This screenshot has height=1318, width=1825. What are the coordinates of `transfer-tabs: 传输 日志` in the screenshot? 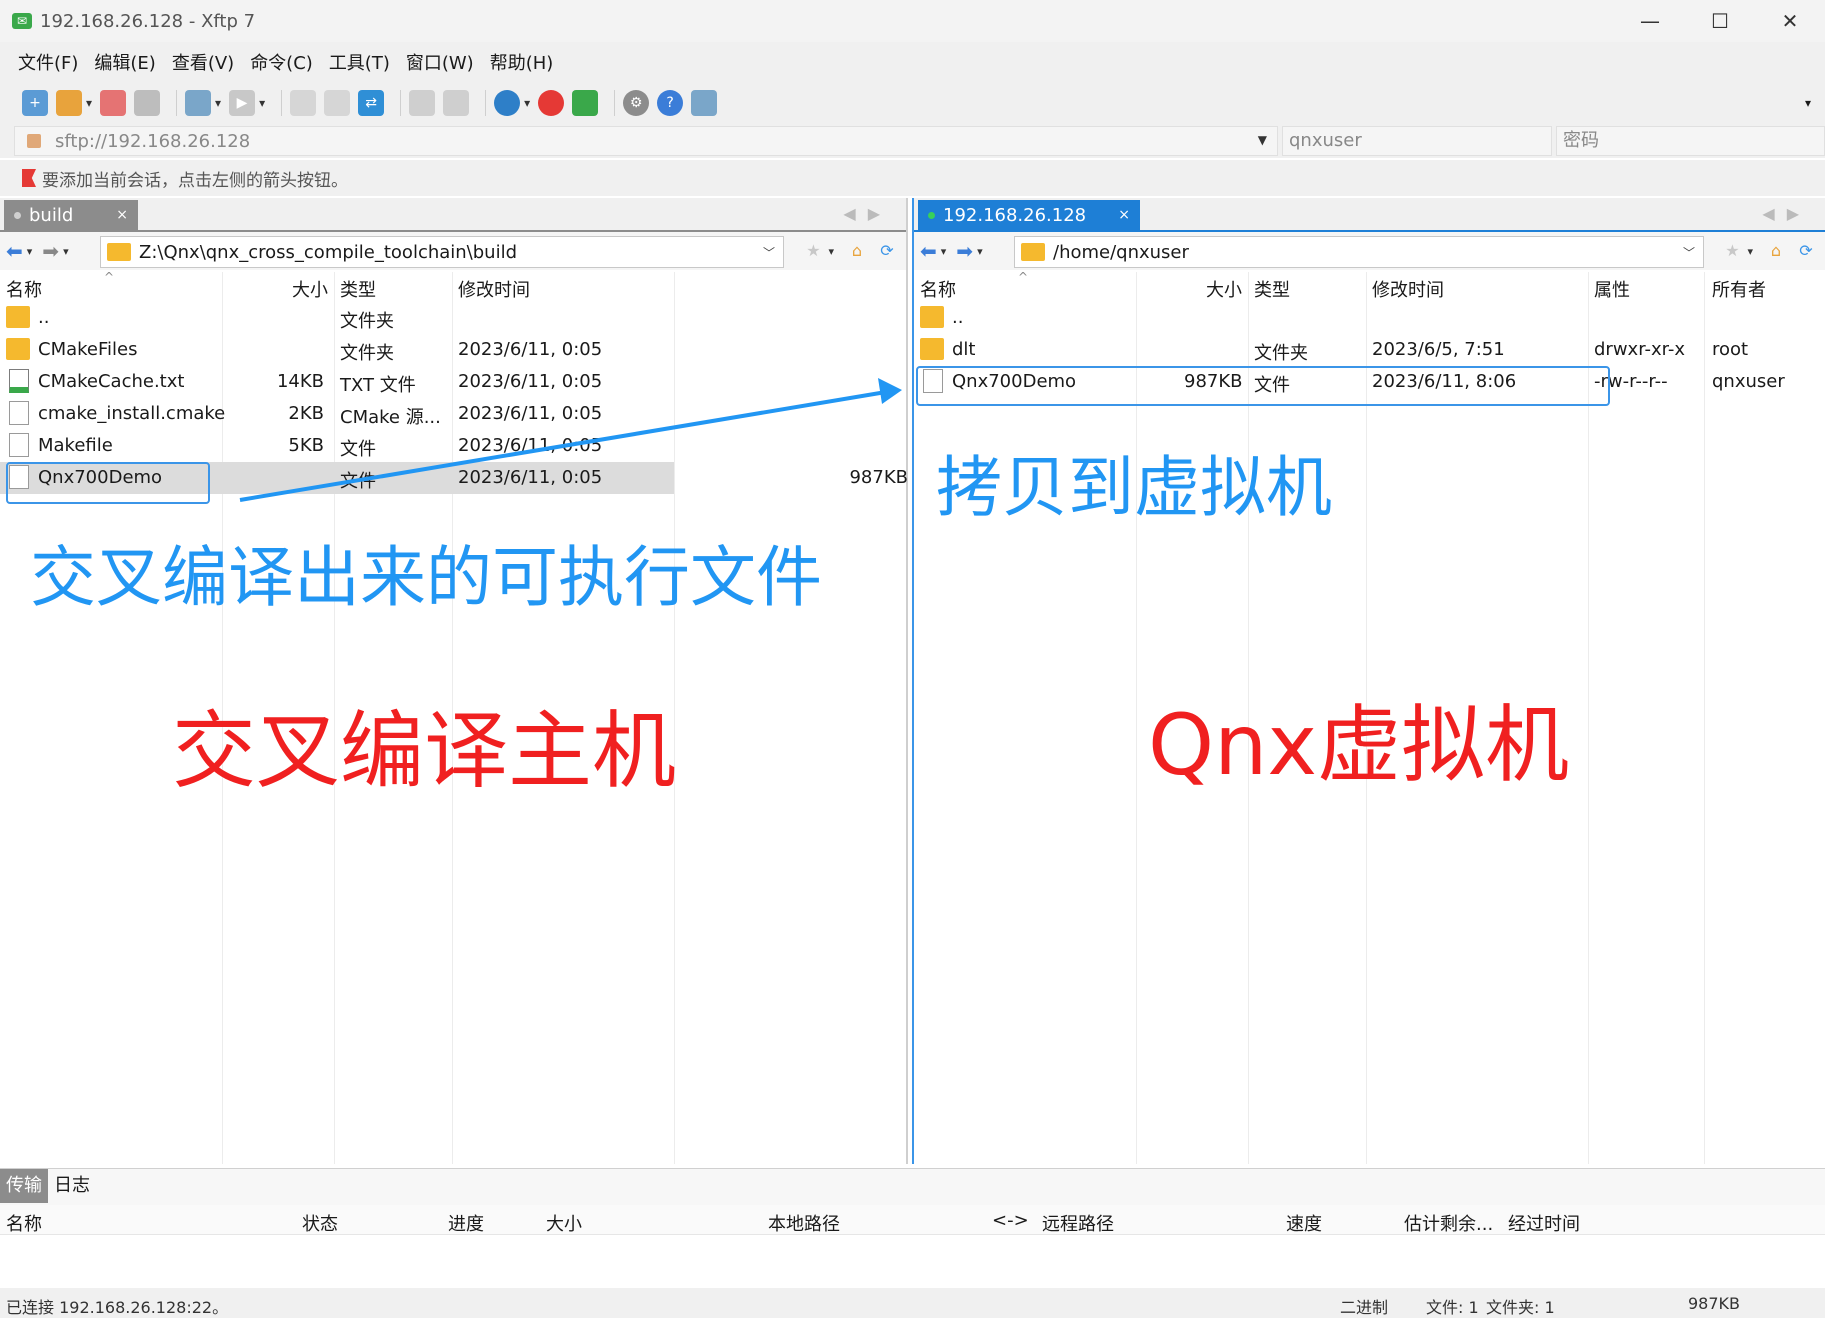 It's located at (48, 1186).